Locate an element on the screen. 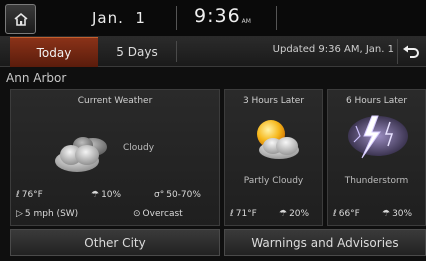  forecast-6-hours-condition: Thunderstorm is located at coordinates (376, 181).